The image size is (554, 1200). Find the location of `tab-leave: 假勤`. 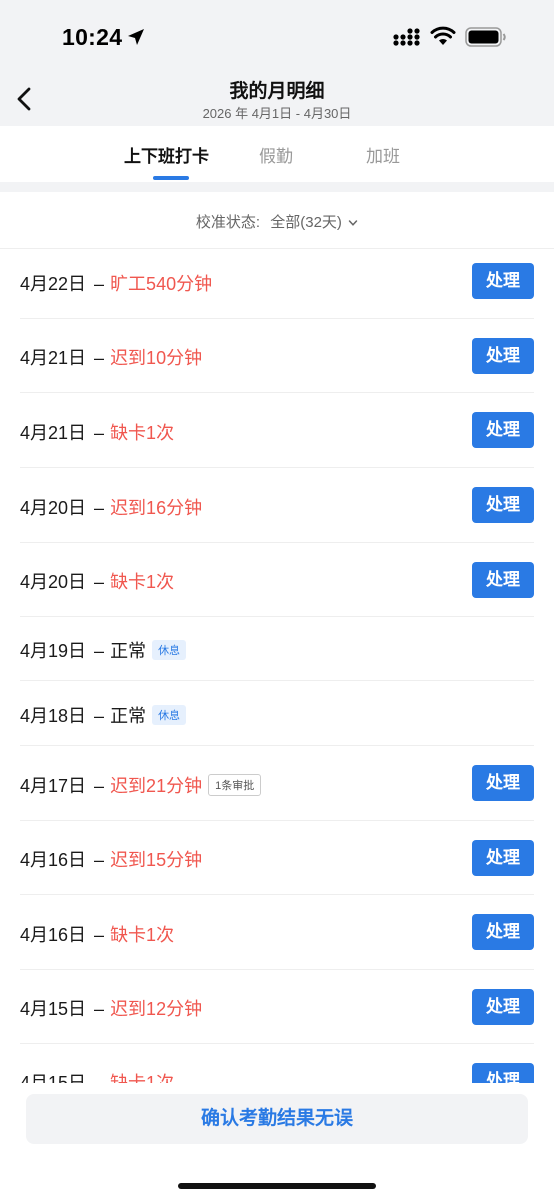

tab-leave: 假勤 is located at coordinates (276, 154).